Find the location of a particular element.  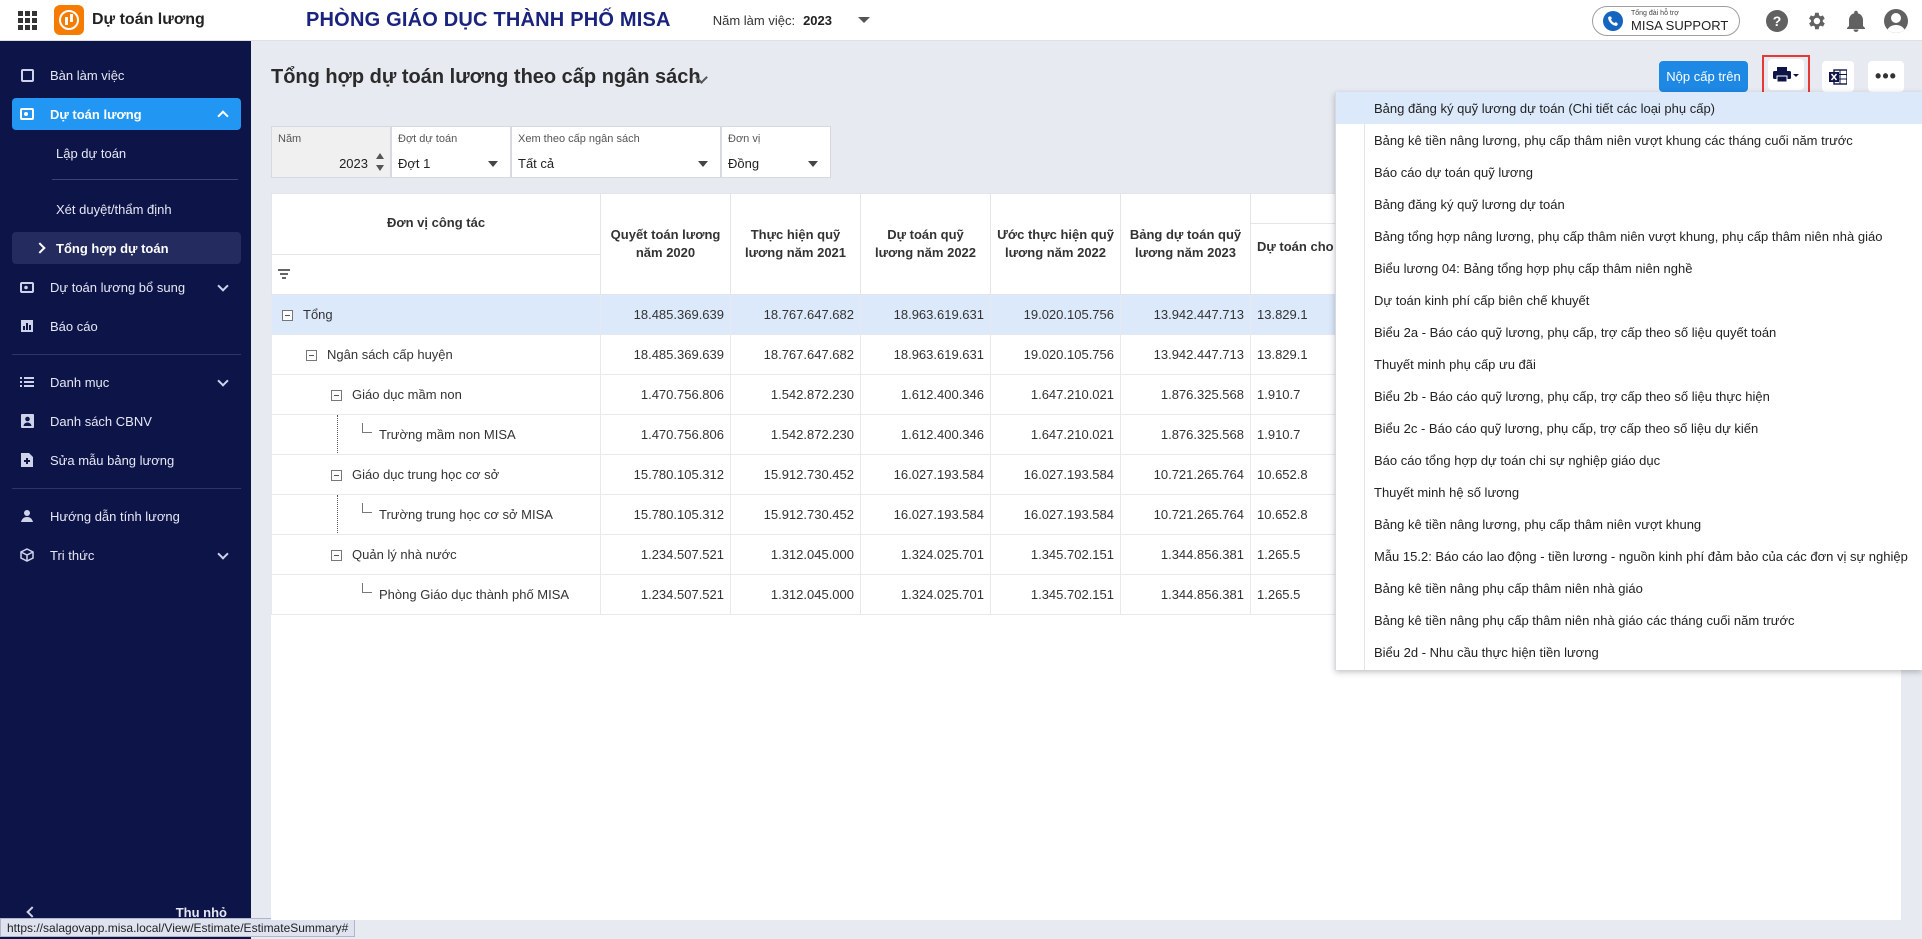

cell: 15.780.105.312 is located at coordinates (665, 514).